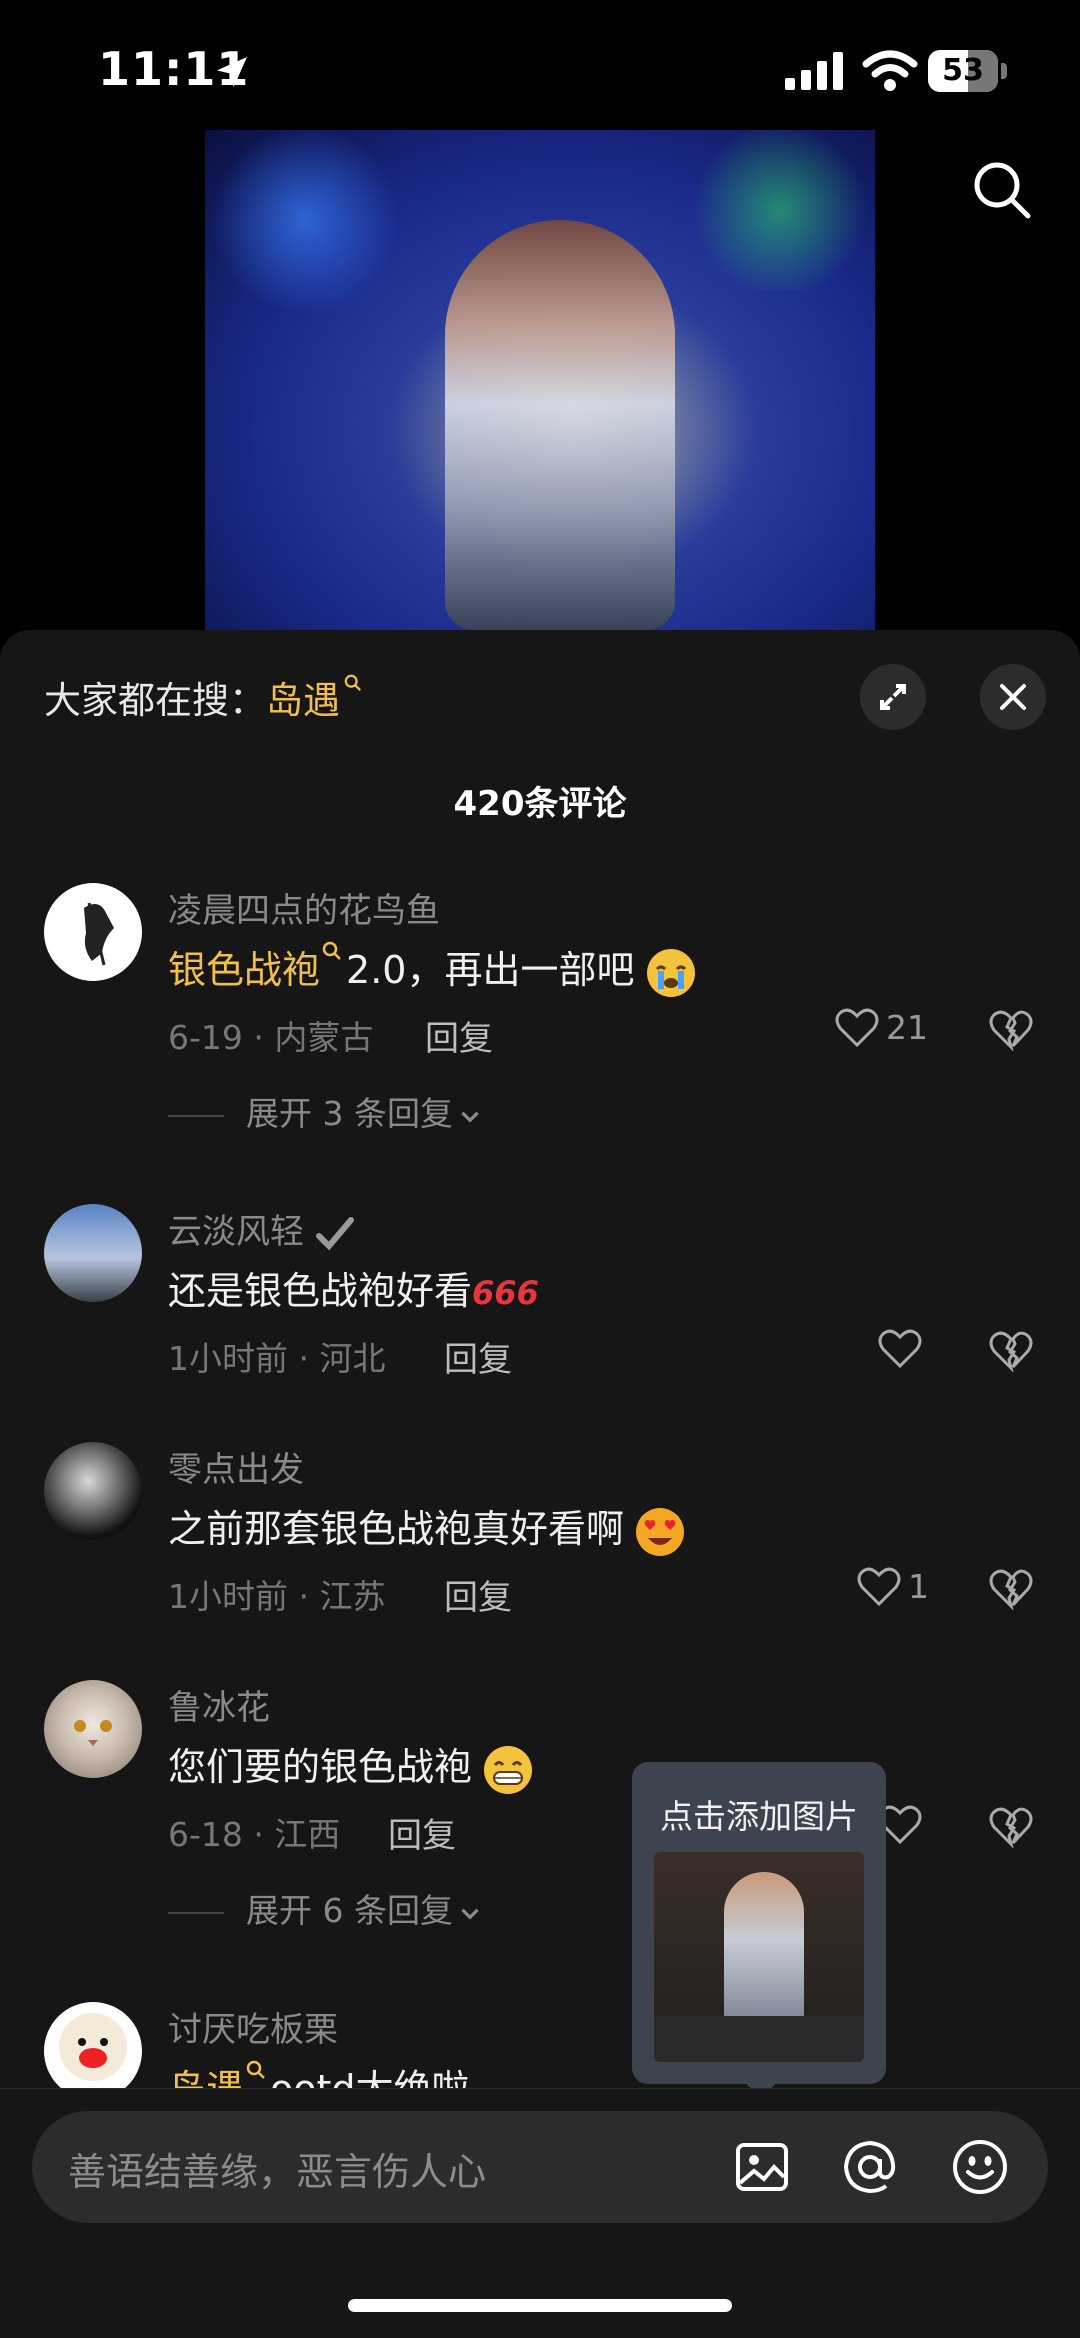 The height and width of the screenshot is (2338, 1080). I want to click on comment-link: 岛遇, so click(206, 2077).